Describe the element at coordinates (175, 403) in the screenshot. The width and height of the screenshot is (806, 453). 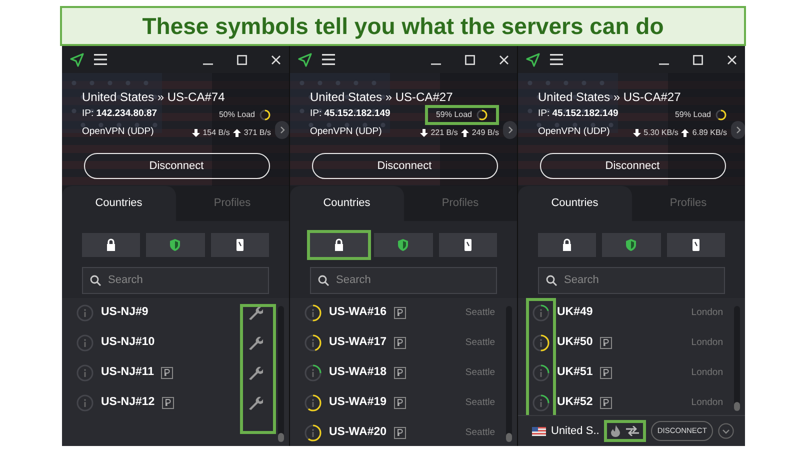
I see `server-row: US-NJ#12` at that location.